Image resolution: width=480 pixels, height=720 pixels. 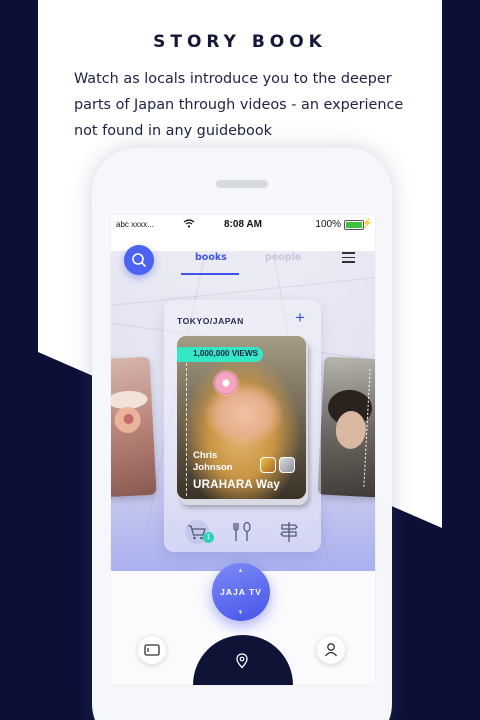 I want to click on tv-button, so click(x=152, y=650).